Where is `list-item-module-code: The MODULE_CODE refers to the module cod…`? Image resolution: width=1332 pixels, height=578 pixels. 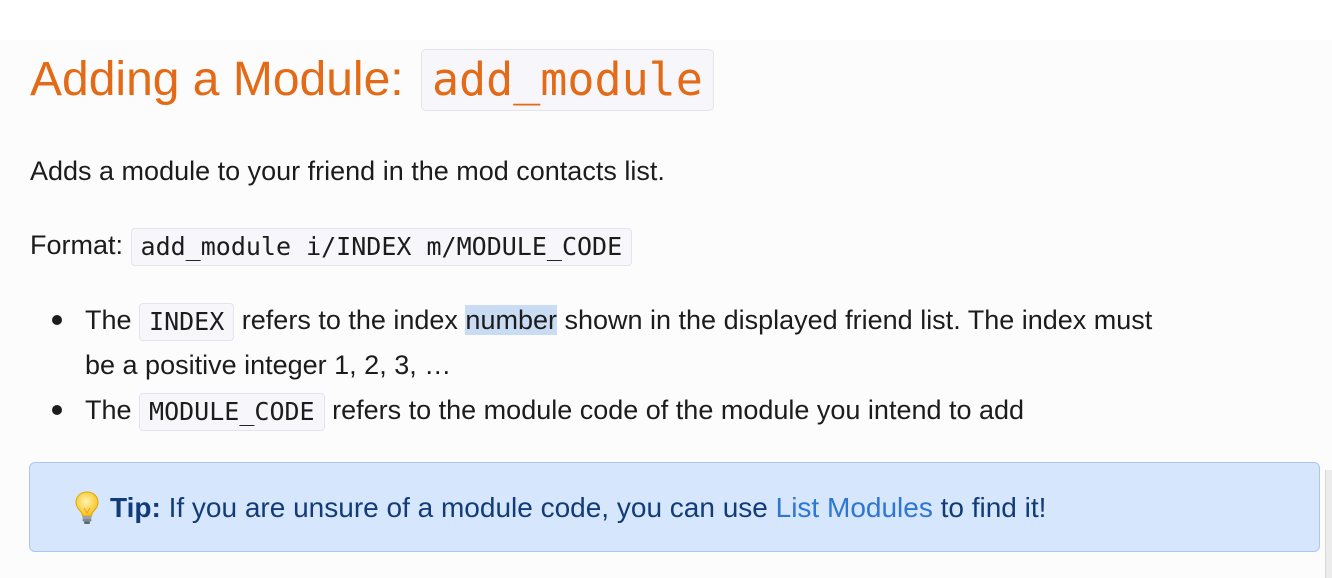
list-item-module-code: The MODULE_CODE refers to the module cod… is located at coordinates (675, 410).